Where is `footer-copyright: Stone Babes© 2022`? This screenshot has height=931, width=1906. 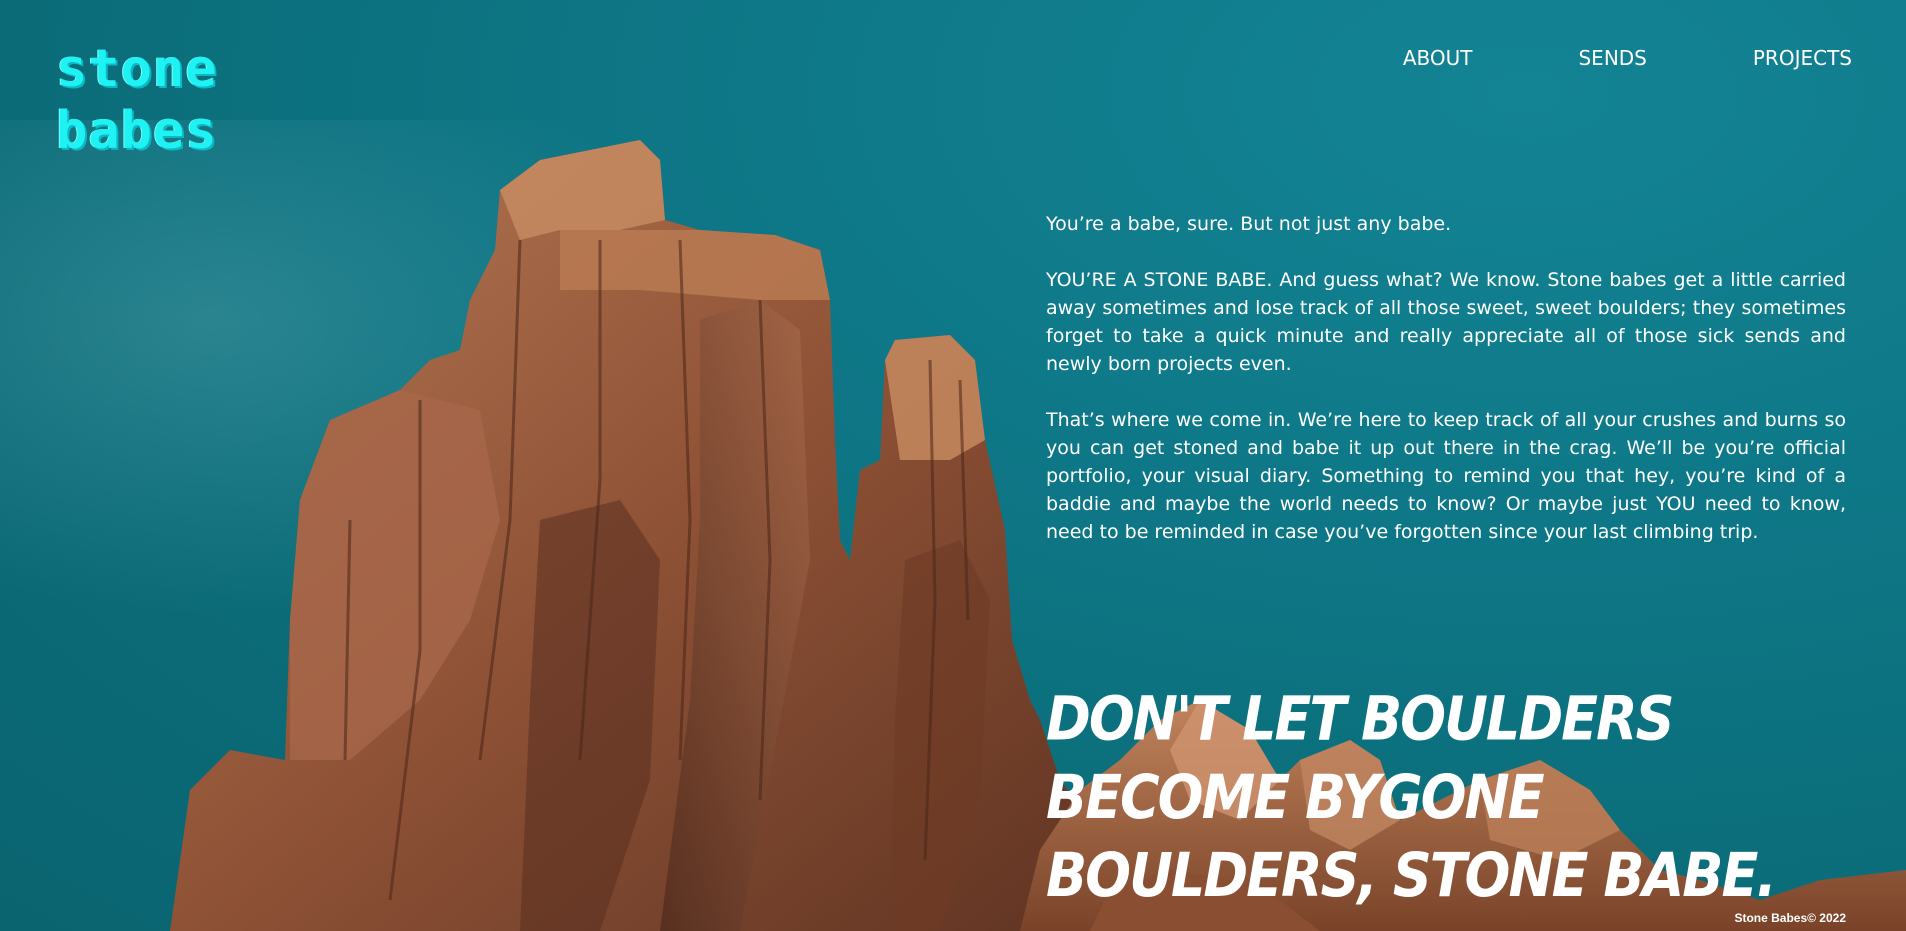
footer-copyright: Stone Babes© 2022 is located at coordinates (1790, 918).